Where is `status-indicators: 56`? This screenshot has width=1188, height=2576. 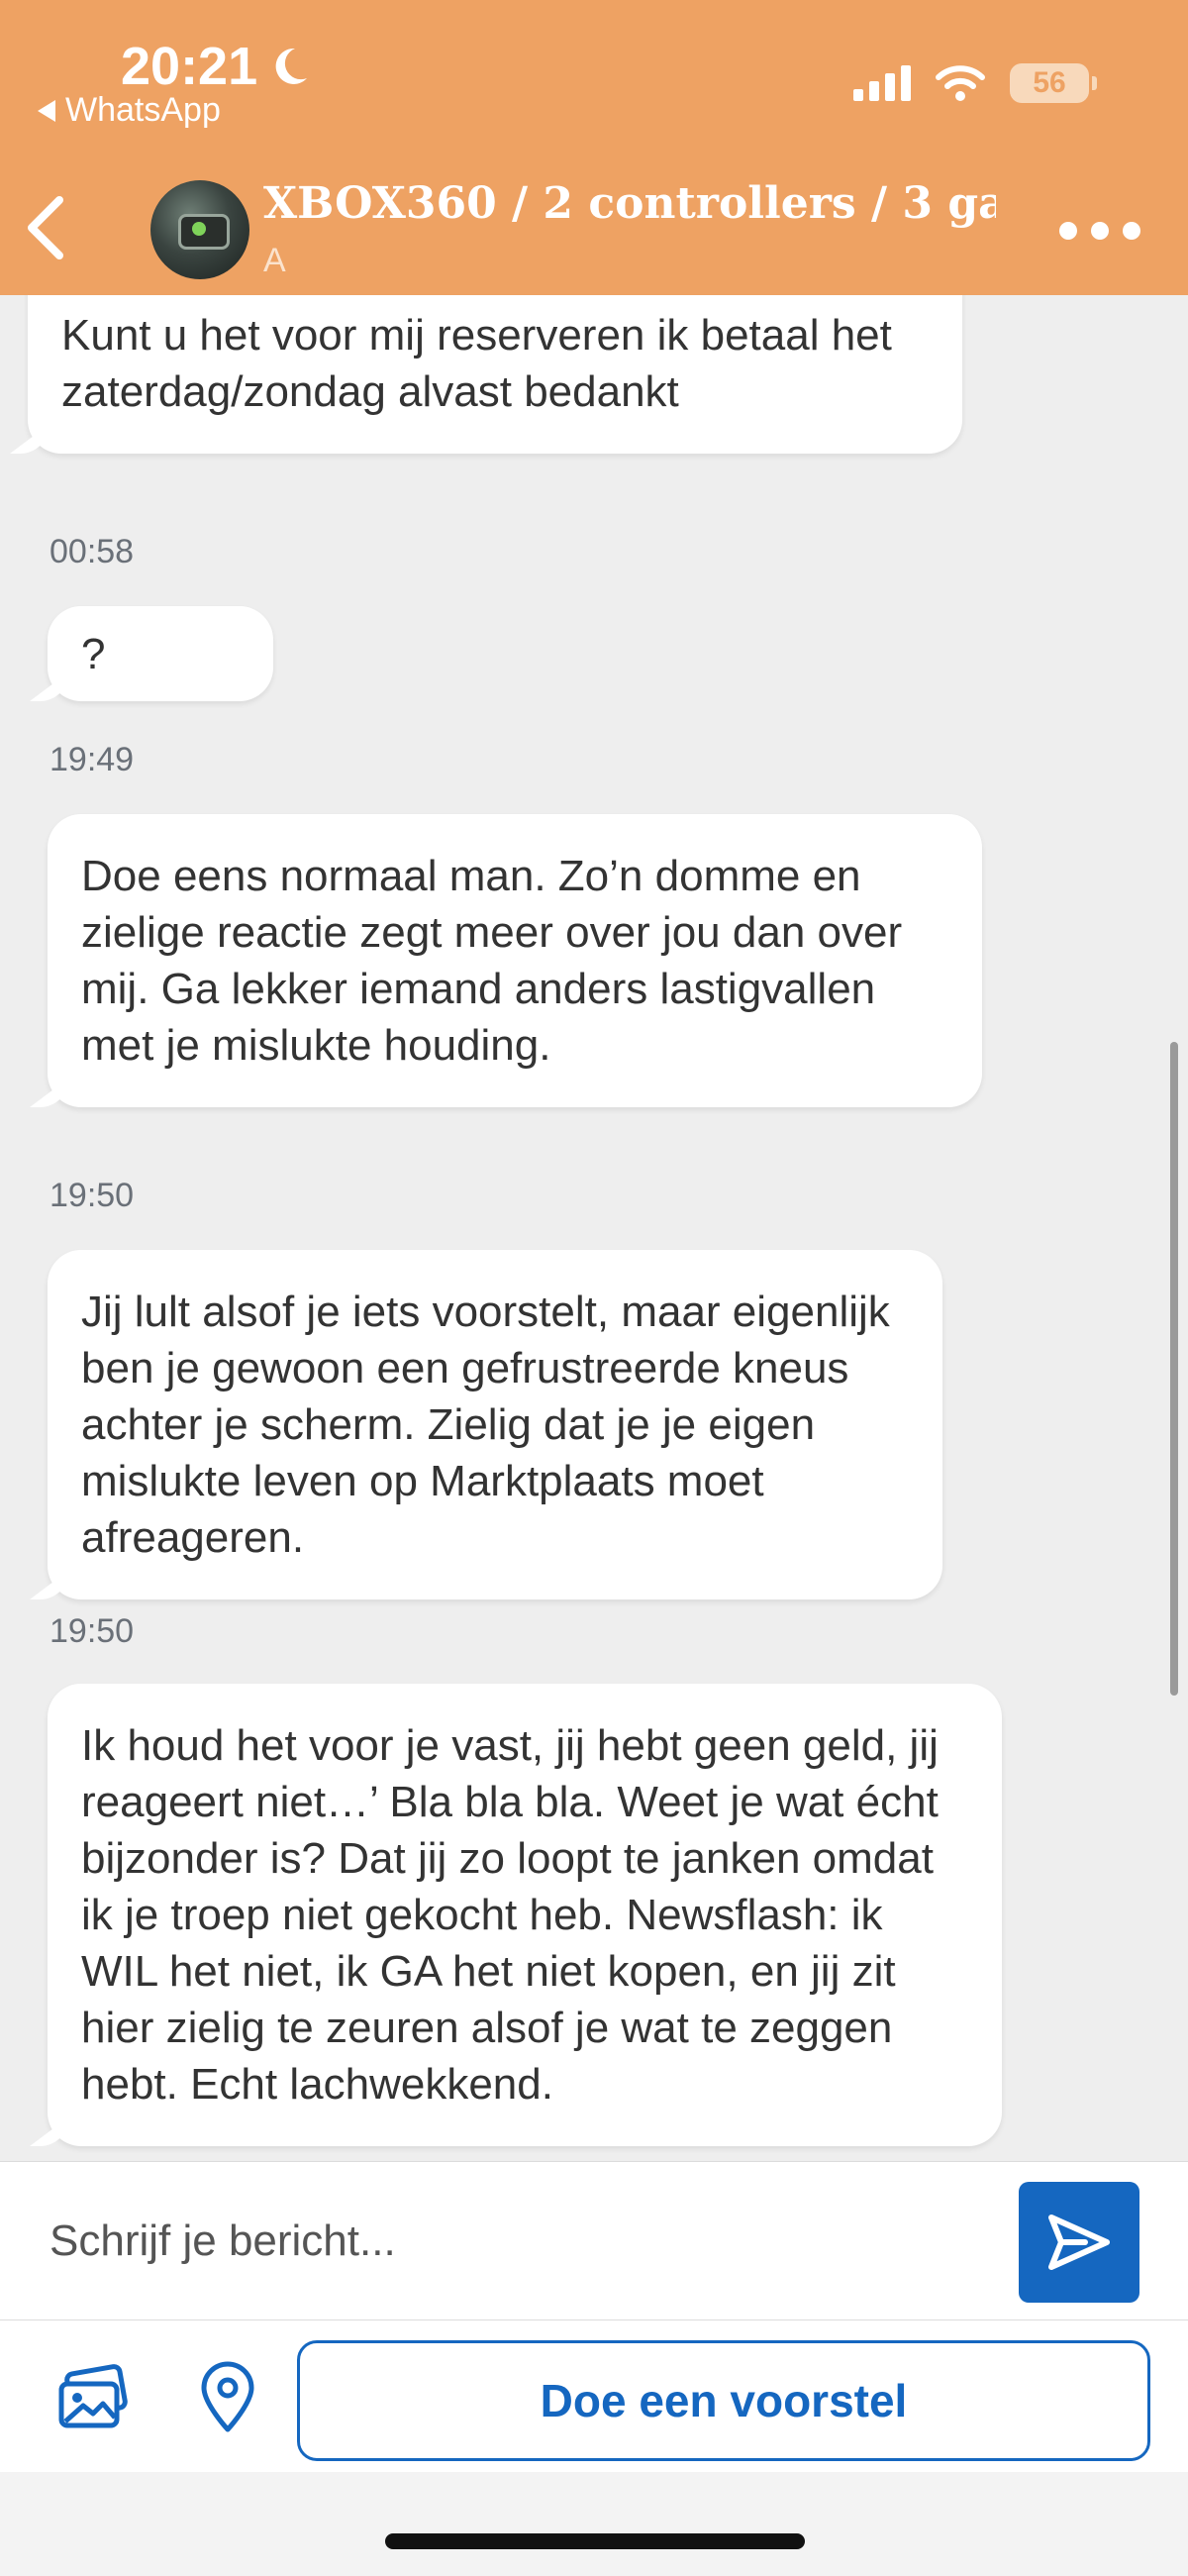 status-indicators: 56 is located at coordinates (975, 83).